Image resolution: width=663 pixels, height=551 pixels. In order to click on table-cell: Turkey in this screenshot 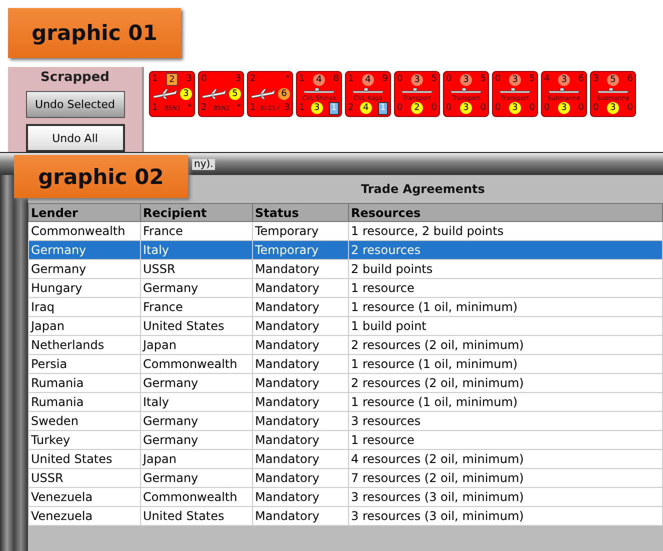, I will do `click(84, 440)`.